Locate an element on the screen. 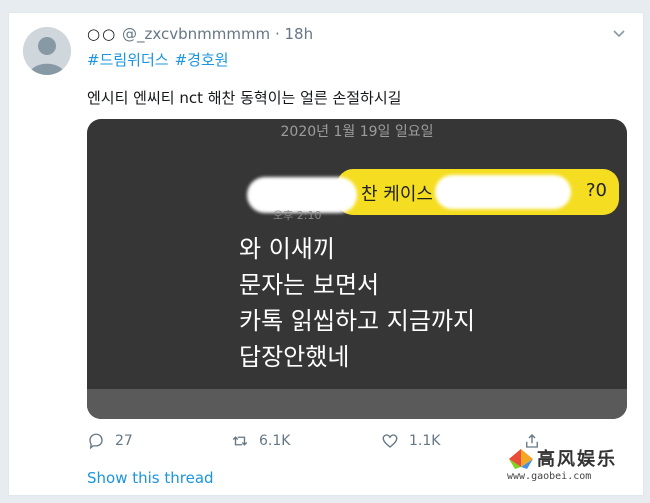 The image size is (650, 503). like-count: 1.1K is located at coordinates (425, 441).